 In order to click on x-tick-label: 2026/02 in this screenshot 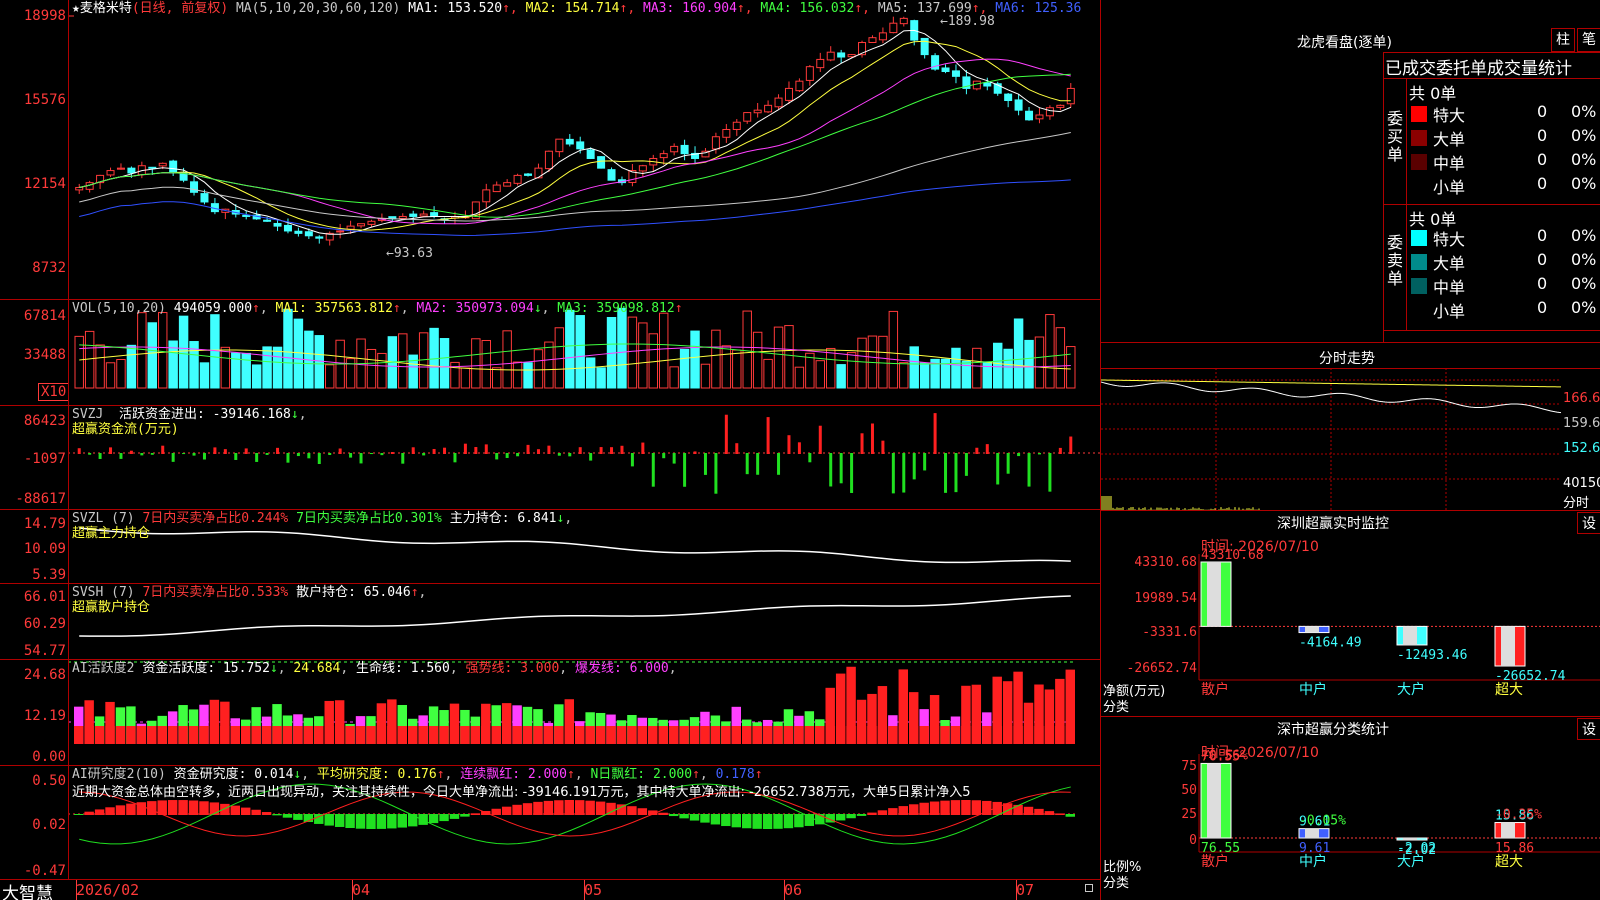, I will do `click(108, 890)`.